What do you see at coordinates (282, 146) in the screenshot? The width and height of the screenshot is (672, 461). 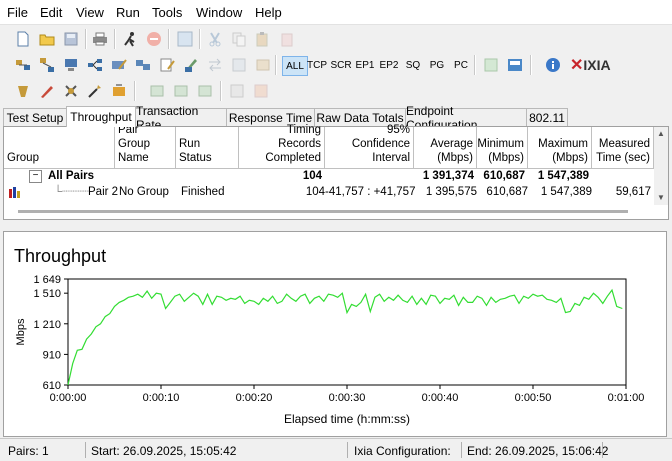 I see `col-header-timing-records: Timing Records Completed` at bounding box center [282, 146].